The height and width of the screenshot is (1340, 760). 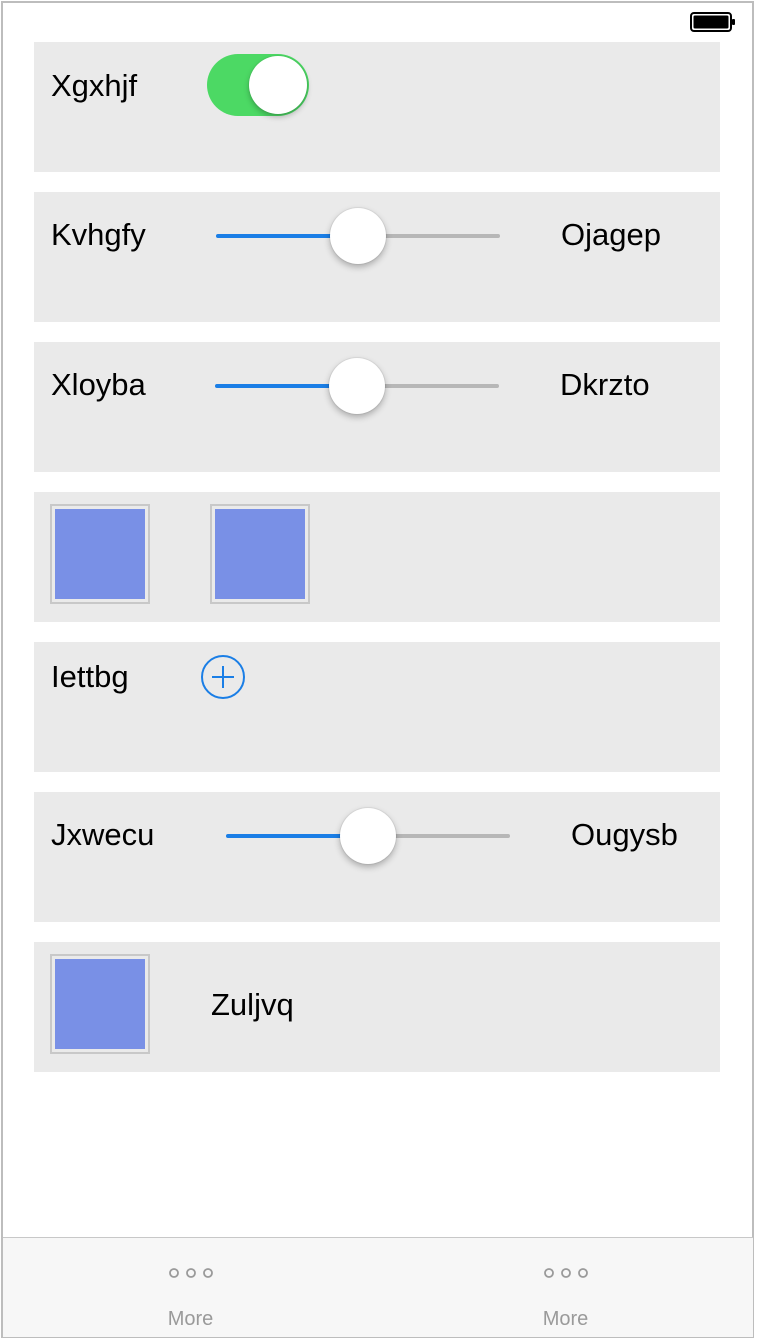 I want to click on slider-row: Kvhgfy Ojagep, so click(x=377, y=257).